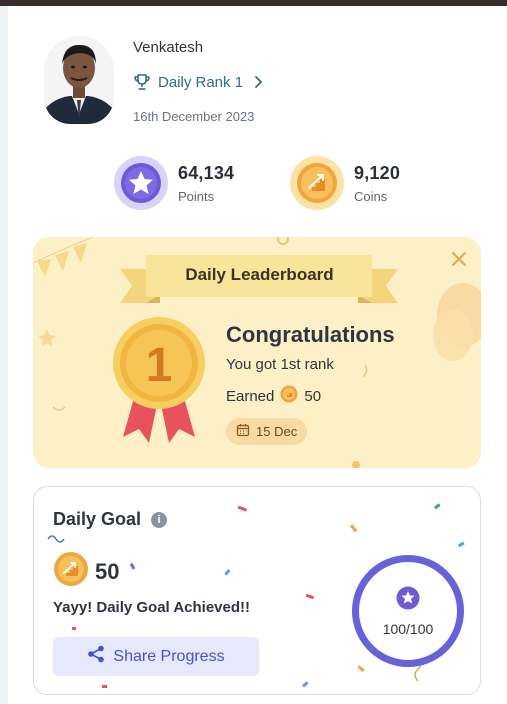 The image size is (507, 704). Describe the element at coordinates (313, 396) in the screenshot. I see `earned-value: 50` at that location.